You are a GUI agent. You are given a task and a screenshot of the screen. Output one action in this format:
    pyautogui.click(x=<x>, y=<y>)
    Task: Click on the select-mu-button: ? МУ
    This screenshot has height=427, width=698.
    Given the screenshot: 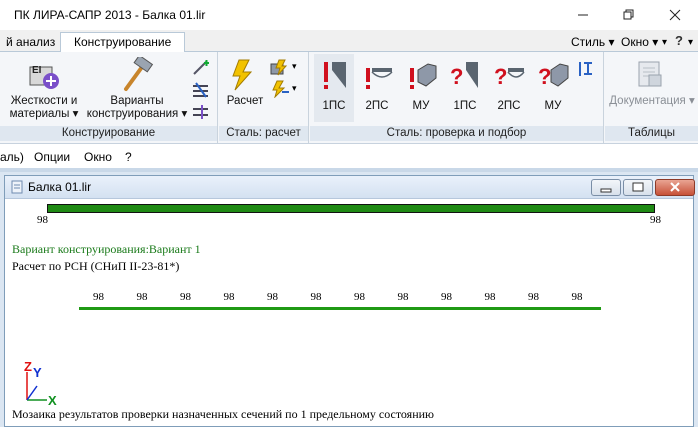 What is the action you would take?
    pyautogui.click(x=553, y=88)
    